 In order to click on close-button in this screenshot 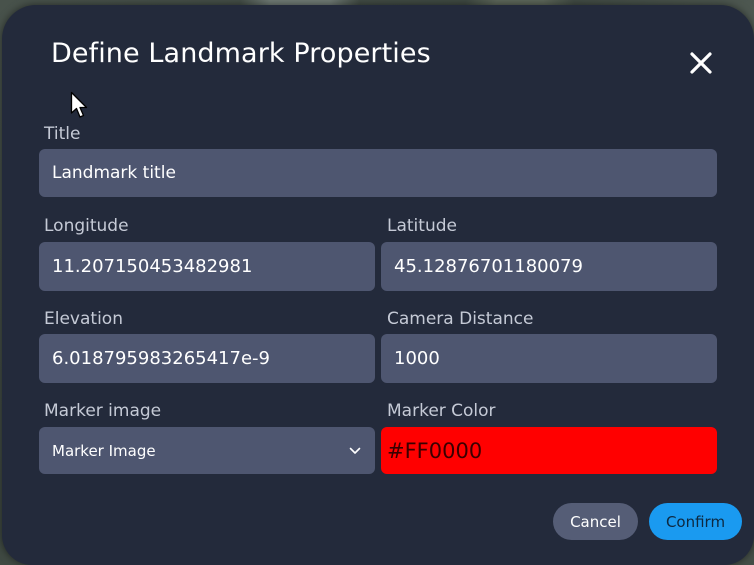, I will do `click(701, 63)`.